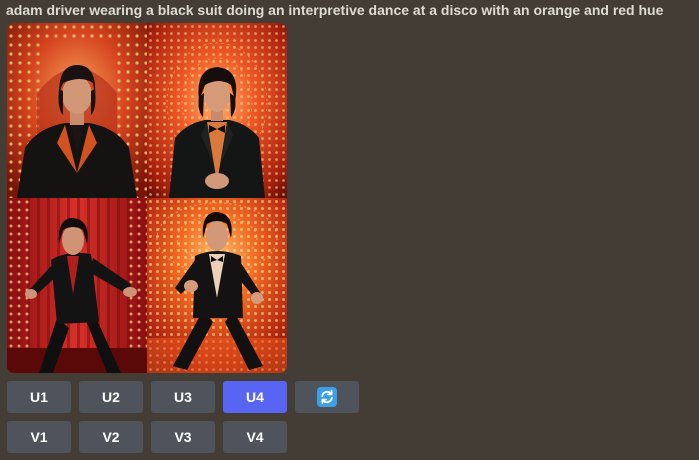  I want to click on upscale-button-u4: U4, so click(255, 397).